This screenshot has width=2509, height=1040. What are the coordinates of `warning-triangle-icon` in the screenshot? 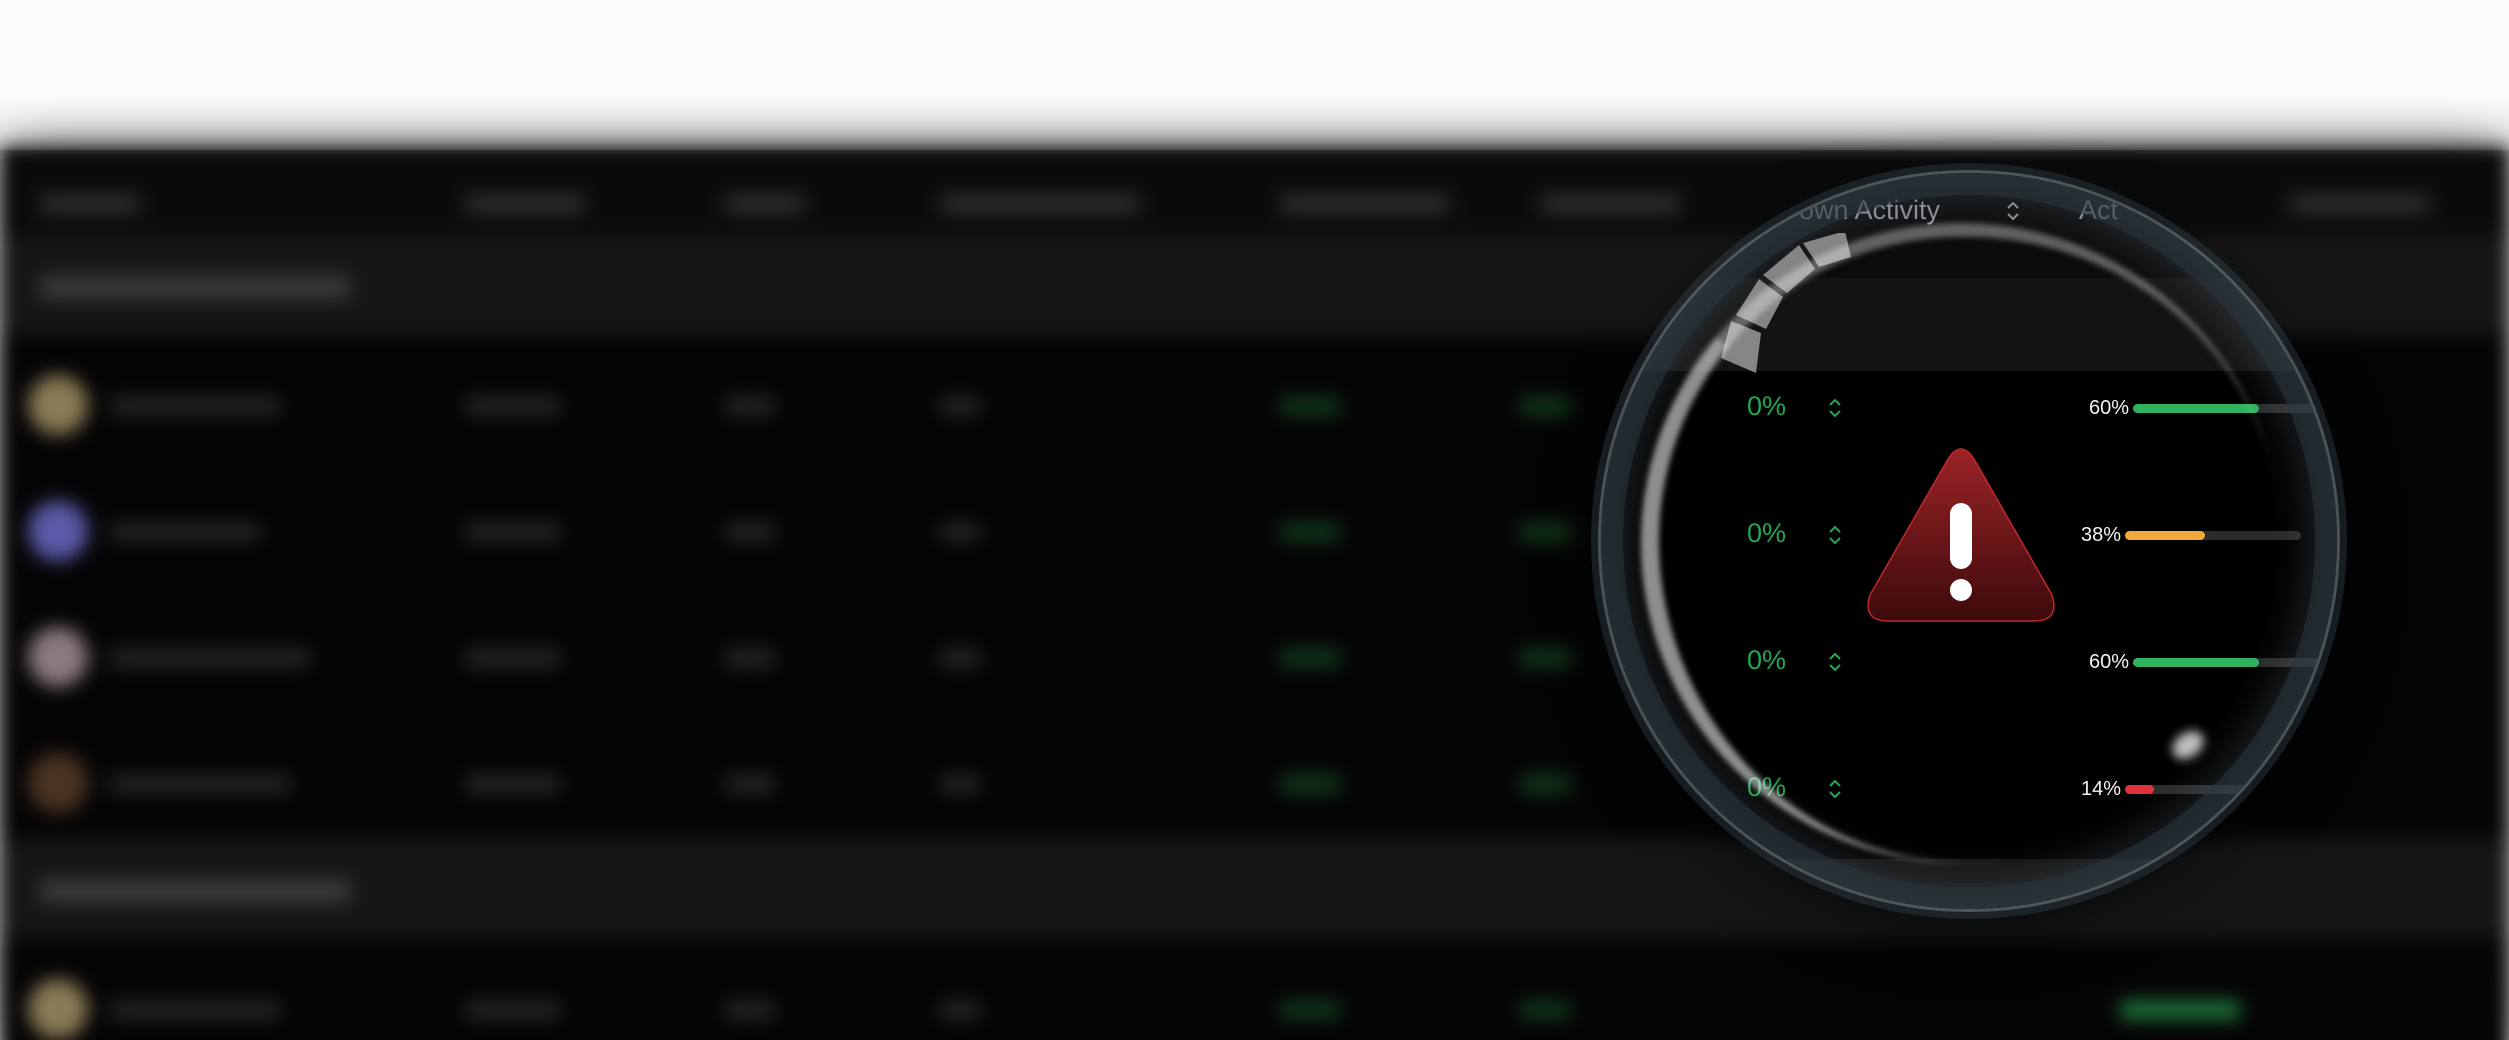 It's located at (1961, 535).